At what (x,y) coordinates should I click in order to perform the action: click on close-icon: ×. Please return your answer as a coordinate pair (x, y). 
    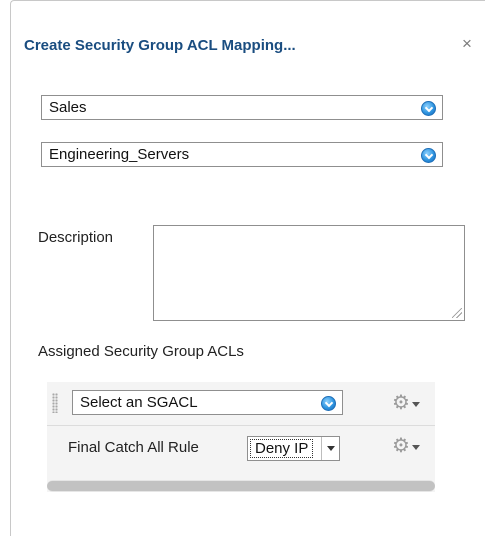
    Looking at the image, I should click on (467, 43).